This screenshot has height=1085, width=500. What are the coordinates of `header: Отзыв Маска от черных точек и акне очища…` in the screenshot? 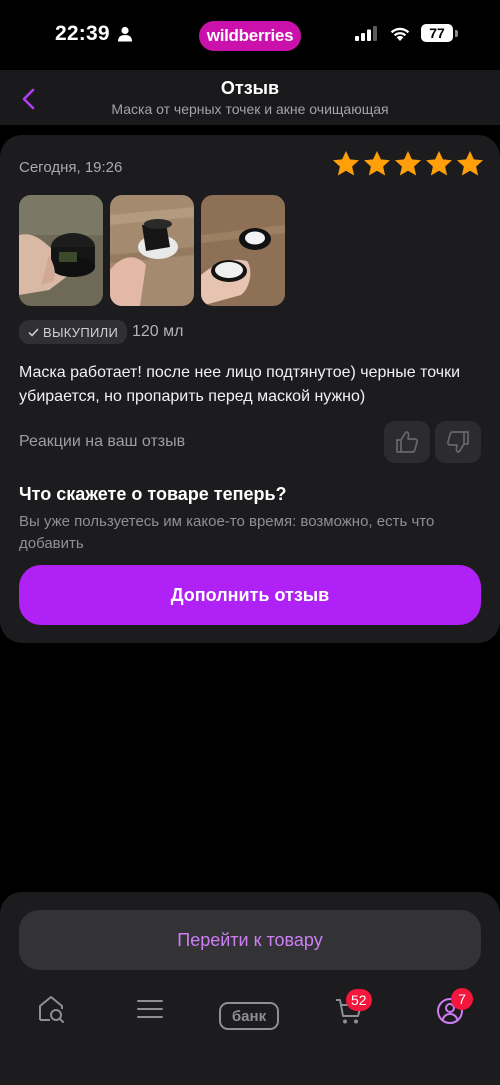 It's located at (250, 97).